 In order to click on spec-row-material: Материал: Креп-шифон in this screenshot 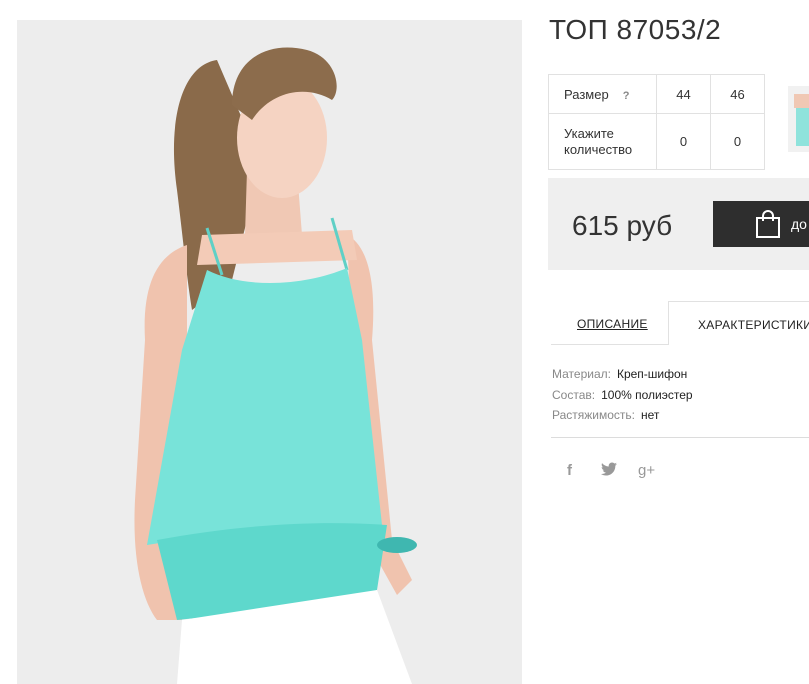, I will do `click(622, 374)`.